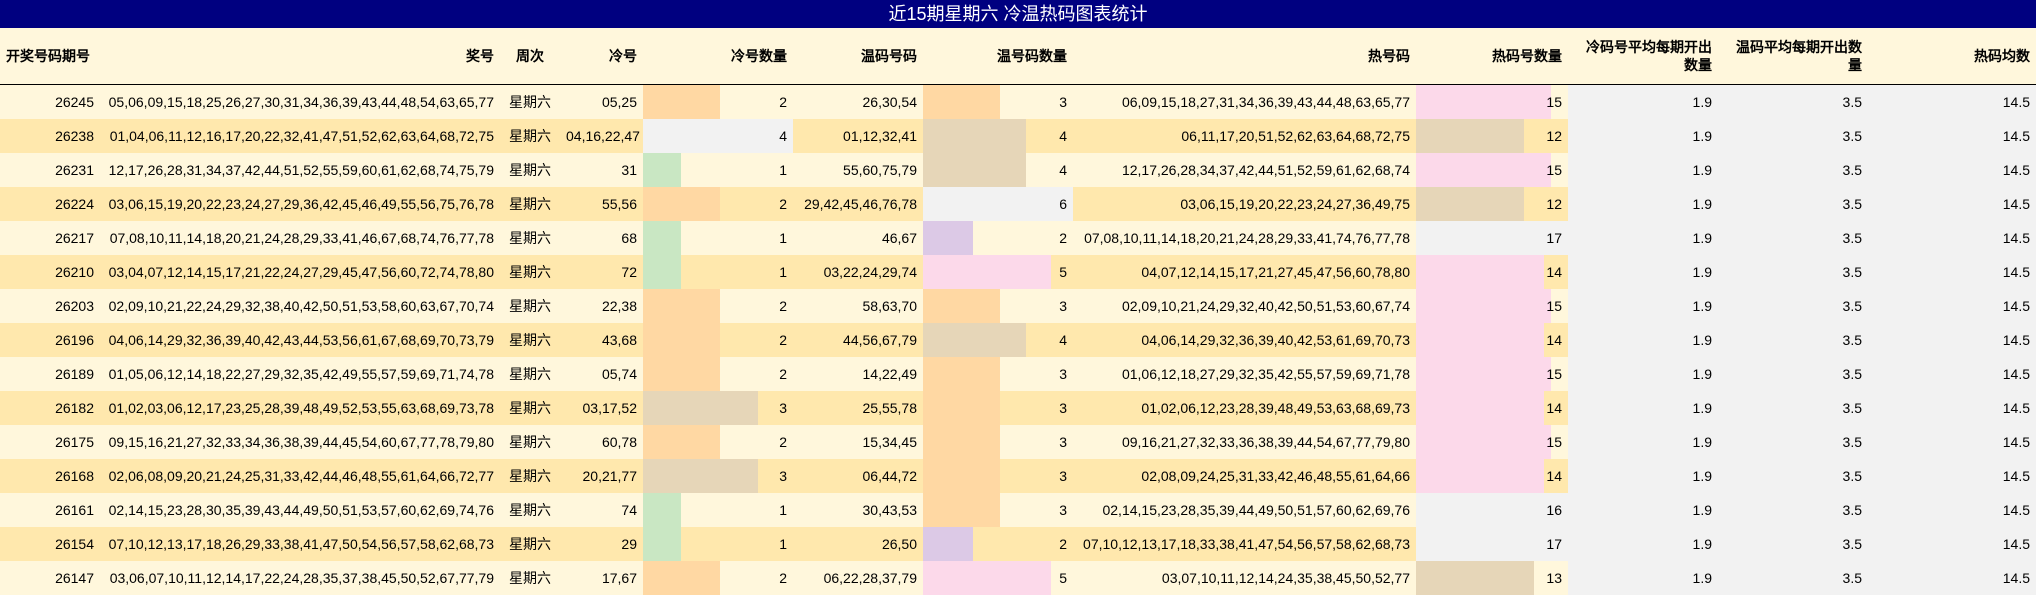 The width and height of the screenshot is (2036, 595). Describe the element at coordinates (50, 442) in the screenshot. I see `cell-issue: 26175` at that location.